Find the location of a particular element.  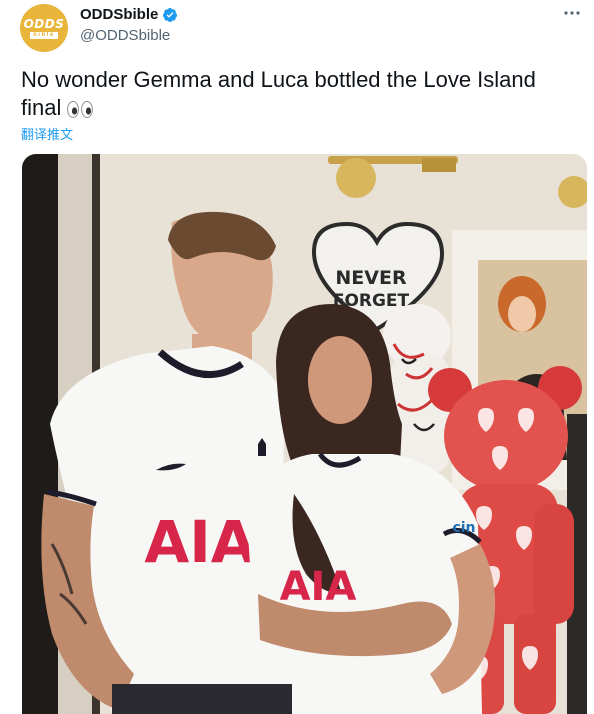

eyes-emoji-icon is located at coordinates (80, 109).